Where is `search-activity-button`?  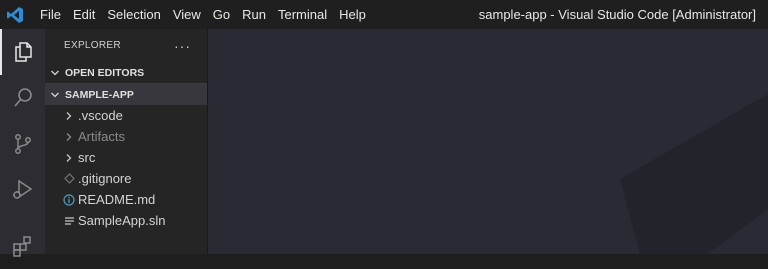 search-activity-button is located at coordinates (22, 98).